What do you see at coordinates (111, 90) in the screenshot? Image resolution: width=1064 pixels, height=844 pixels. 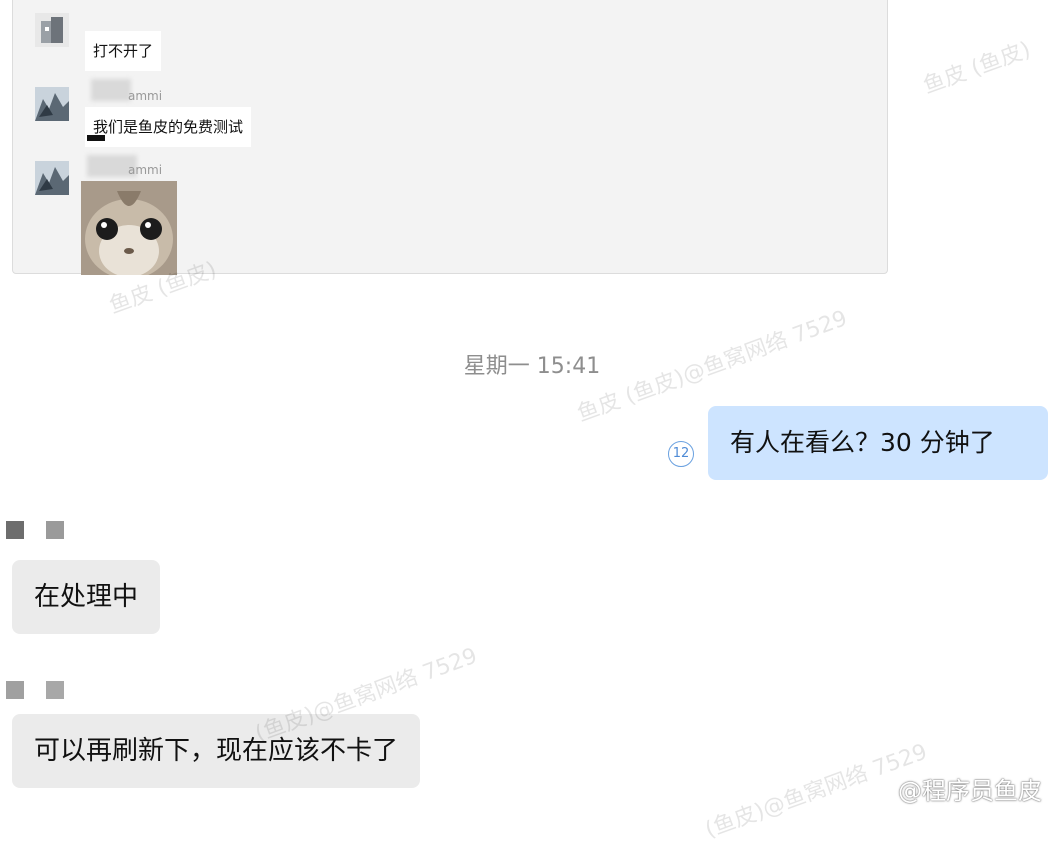 I see `sender-name-redacted` at bounding box center [111, 90].